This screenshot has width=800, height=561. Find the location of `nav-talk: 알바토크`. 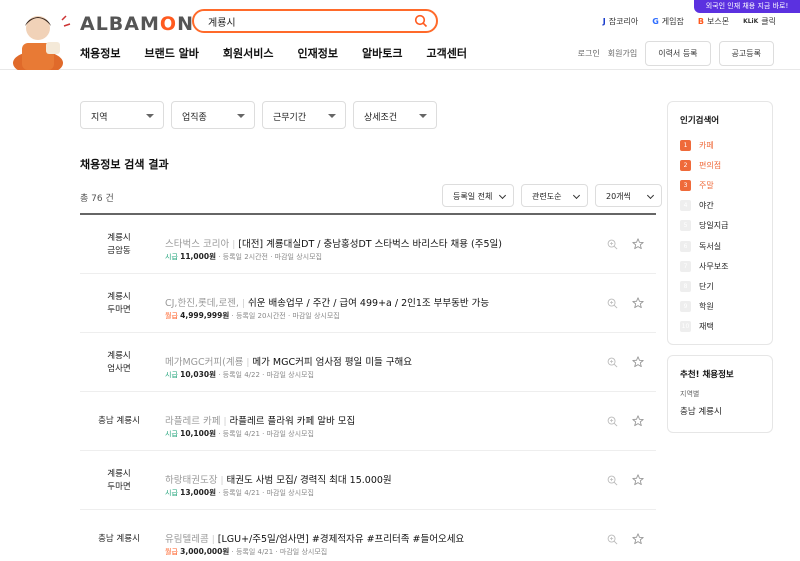

nav-talk: 알바토크 is located at coordinates (382, 53).